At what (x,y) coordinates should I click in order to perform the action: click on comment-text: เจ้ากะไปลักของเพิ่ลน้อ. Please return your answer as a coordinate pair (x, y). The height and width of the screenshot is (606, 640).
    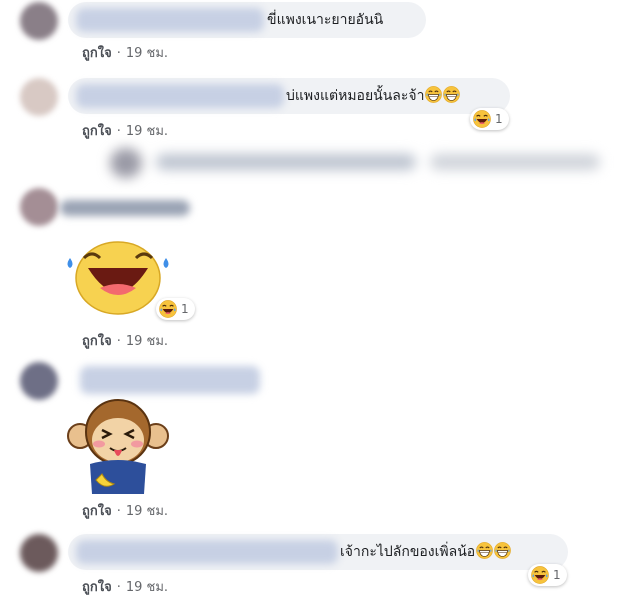
    Looking at the image, I should click on (425, 552).